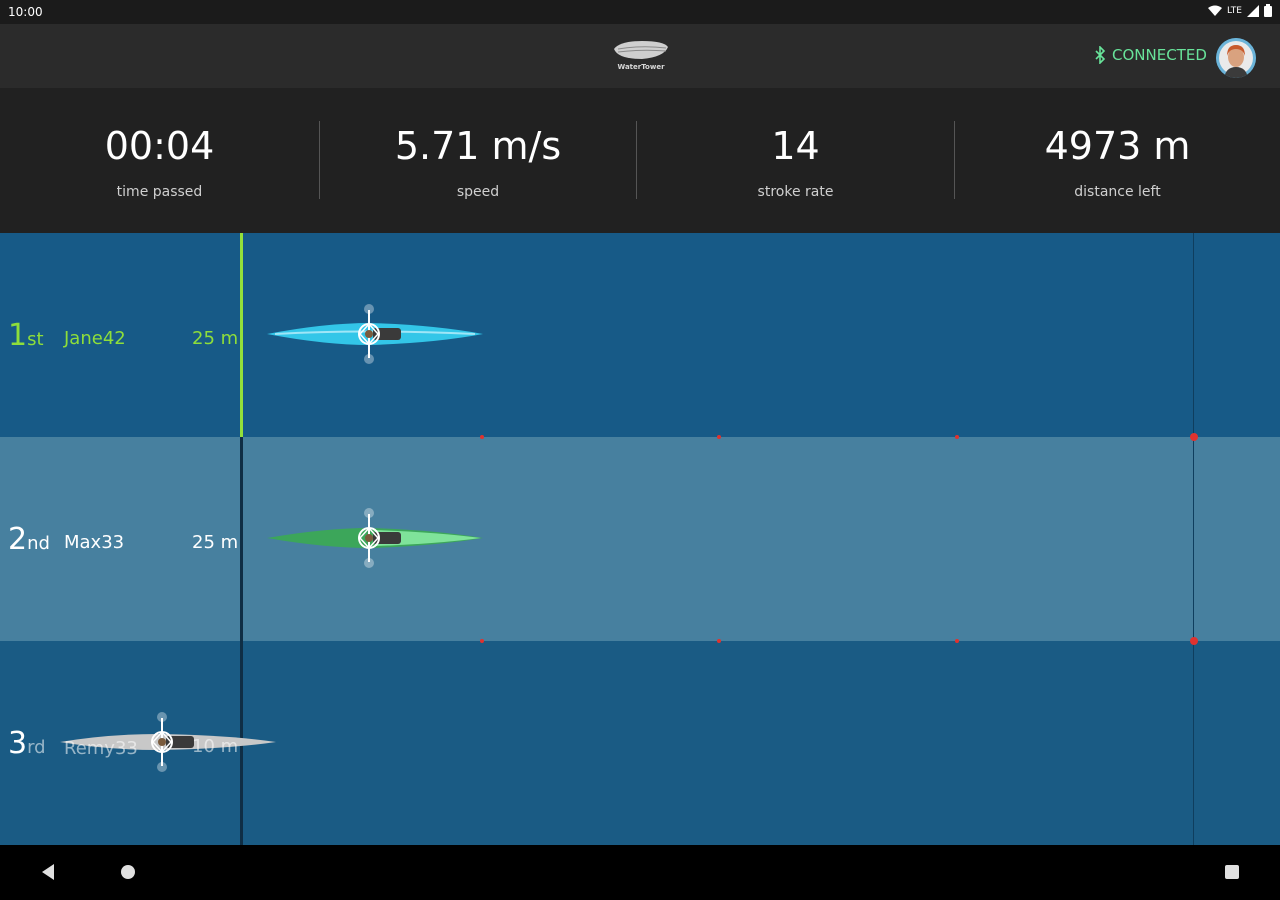  I want to click on bluetooth-icon, so click(1100, 55).